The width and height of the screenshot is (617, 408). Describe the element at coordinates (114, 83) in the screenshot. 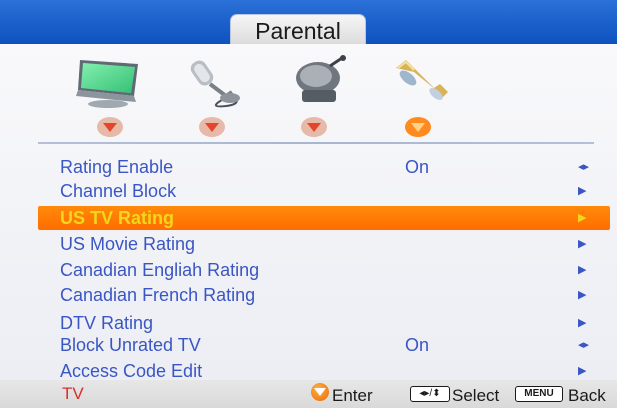

I see `picture-icon` at that location.